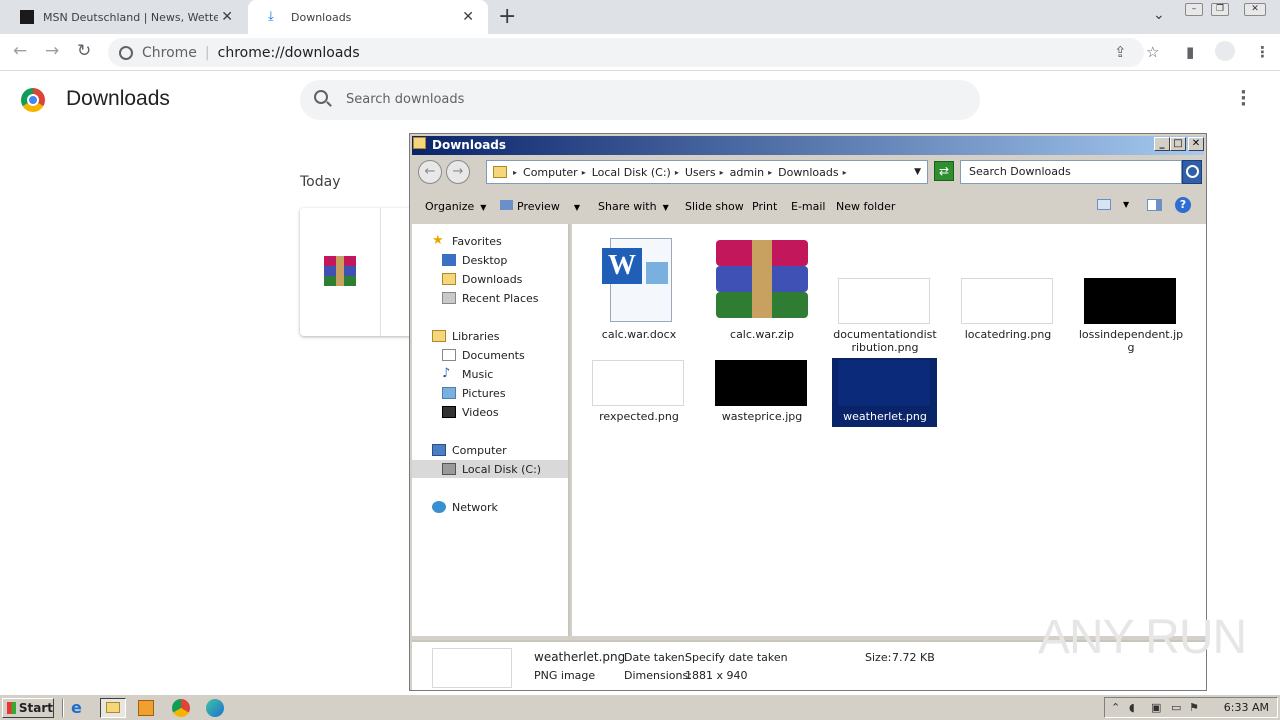  What do you see at coordinates (80, 708) in the screenshot?
I see `internet-explorer-icon: e` at bounding box center [80, 708].